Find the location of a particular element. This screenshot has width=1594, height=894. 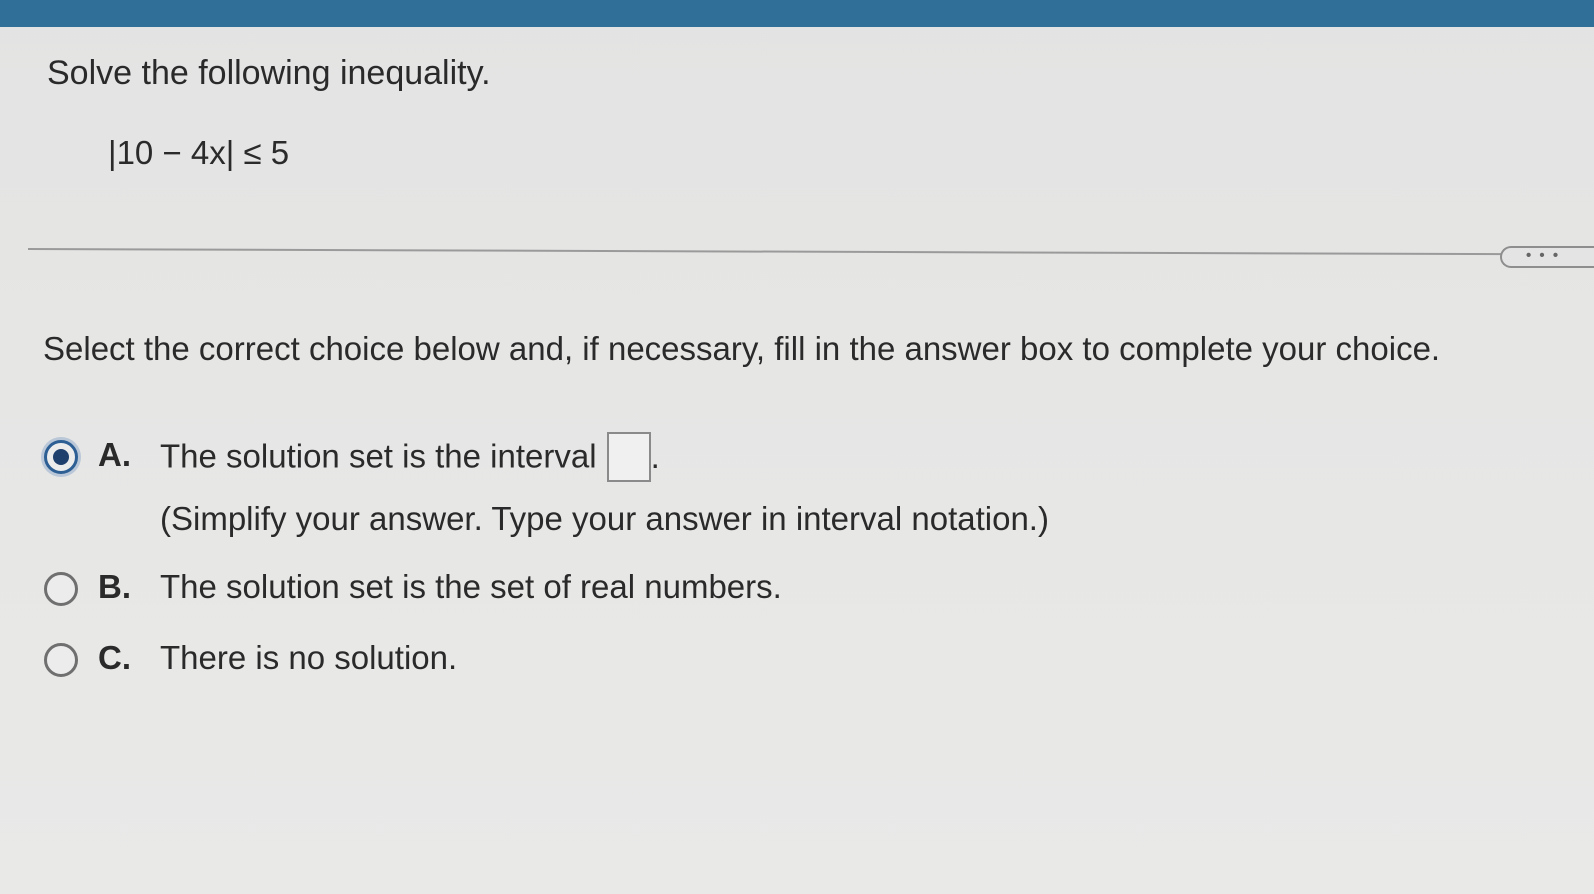

choice-a-text-wrapper: The solution set is the interval. is located at coordinates (410, 457).